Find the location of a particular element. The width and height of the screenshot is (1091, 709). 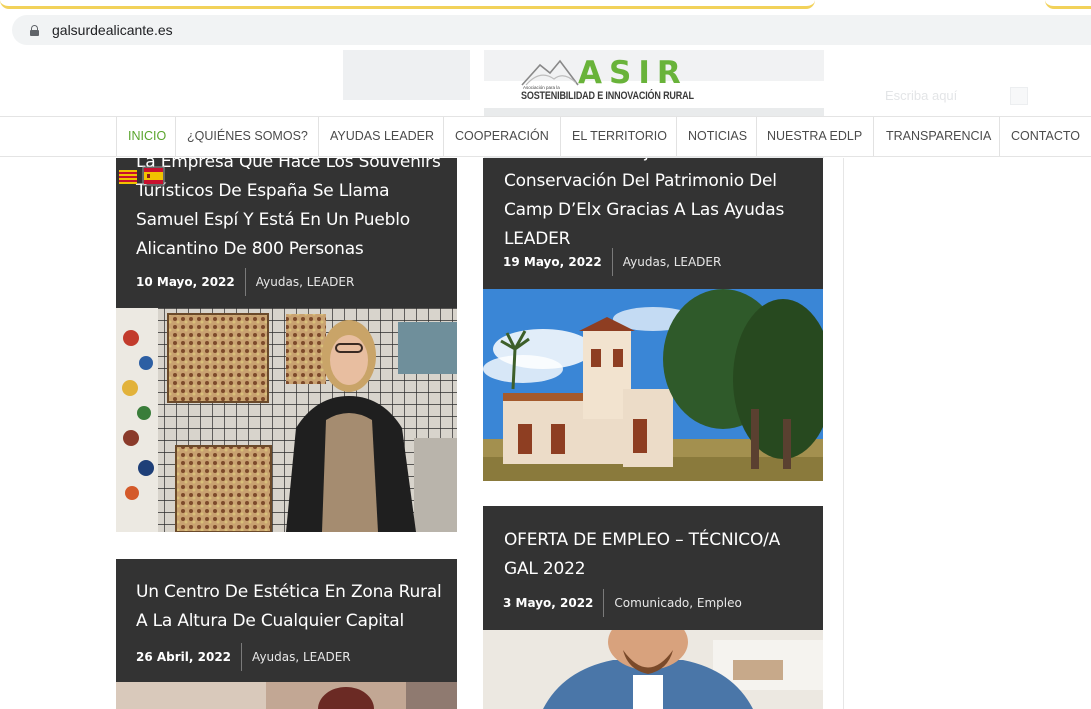

post-date: 10 Mayo, 2022 is located at coordinates (185, 282).